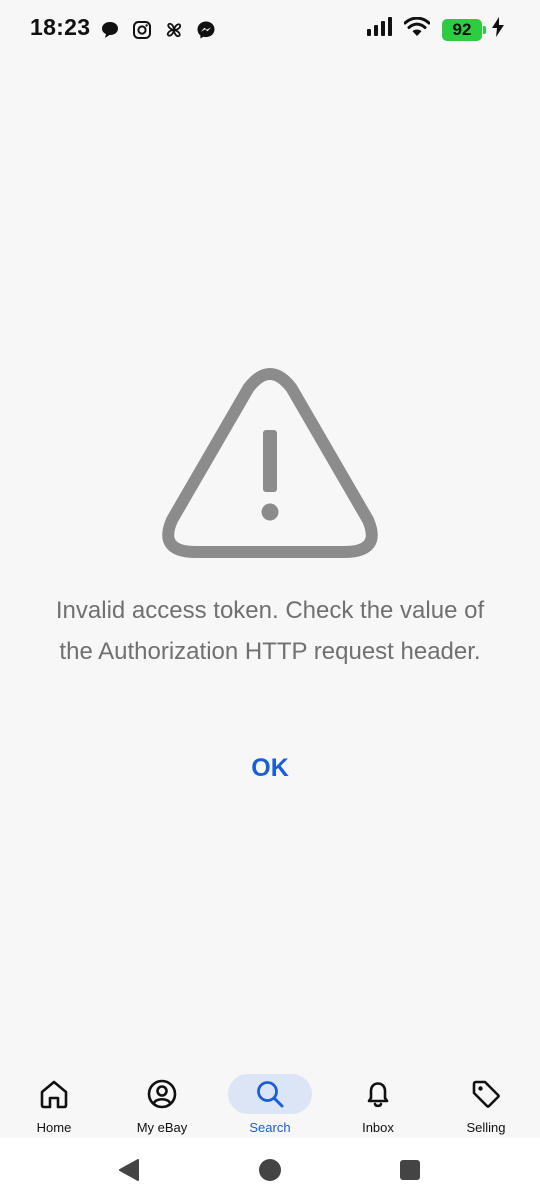 Image resolution: width=540 pixels, height=1200 pixels. What do you see at coordinates (270, 1094) in the screenshot?
I see `search-icon` at bounding box center [270, 1094].